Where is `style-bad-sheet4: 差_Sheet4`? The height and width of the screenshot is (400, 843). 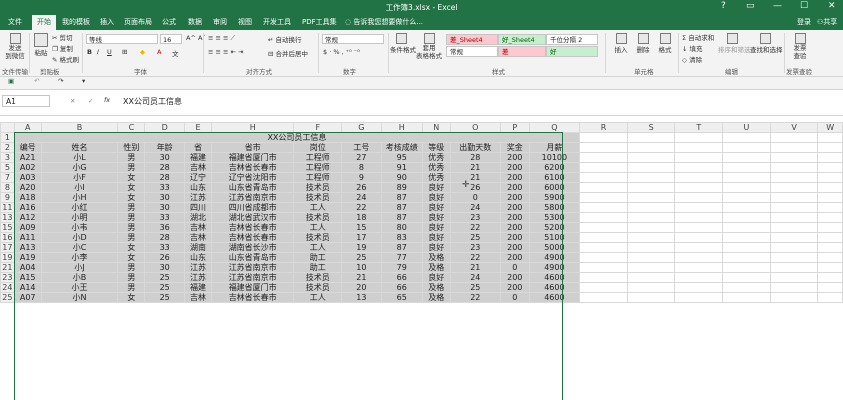 style-bad-sheet4: 差_Sheet4 is located at coordinates (472, 39).